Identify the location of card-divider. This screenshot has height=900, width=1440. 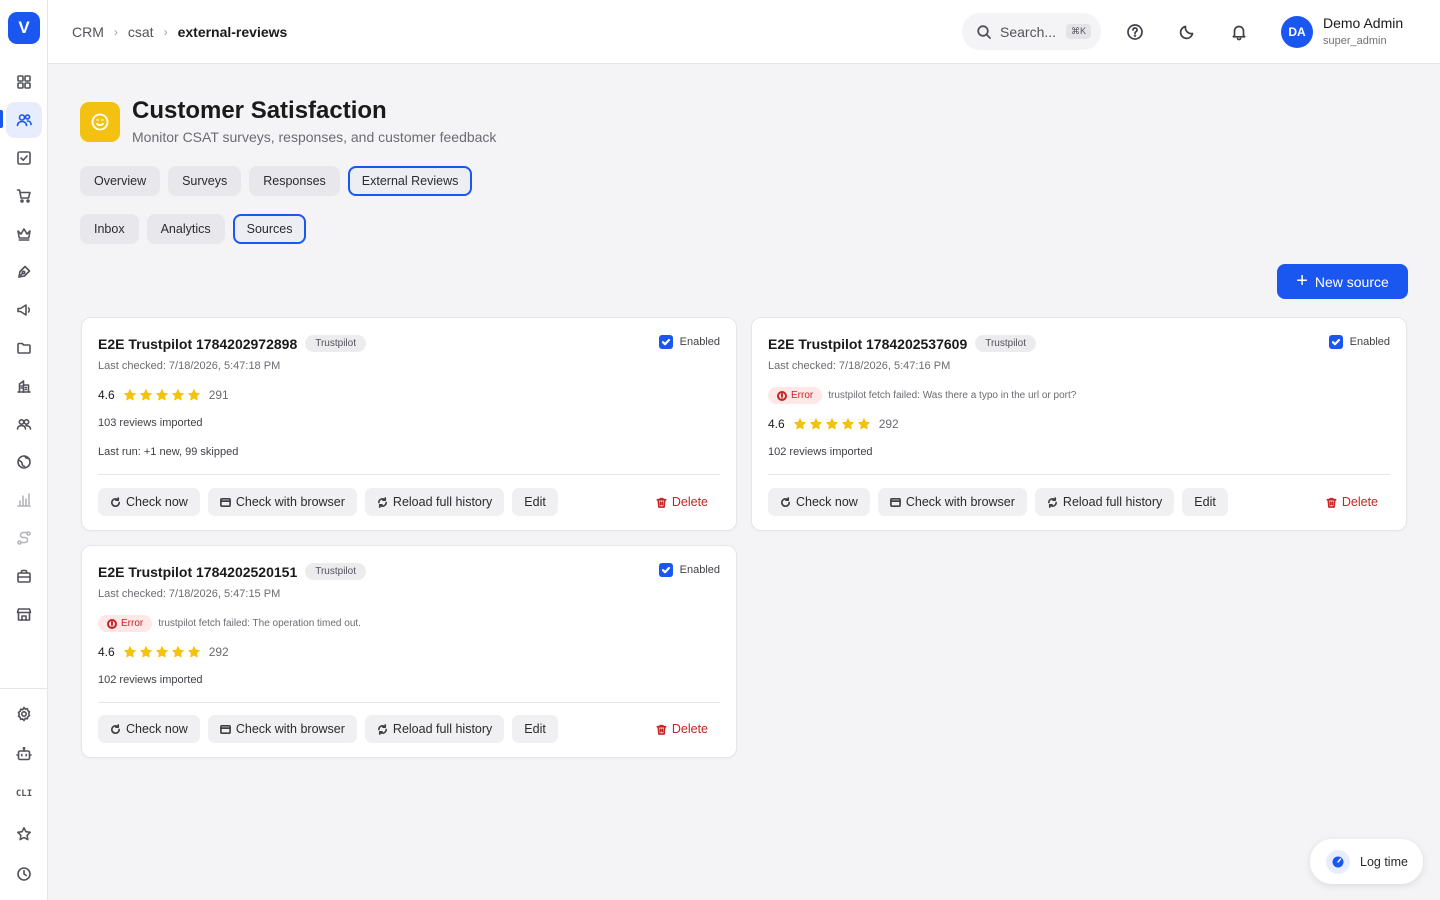
(1079, 474).